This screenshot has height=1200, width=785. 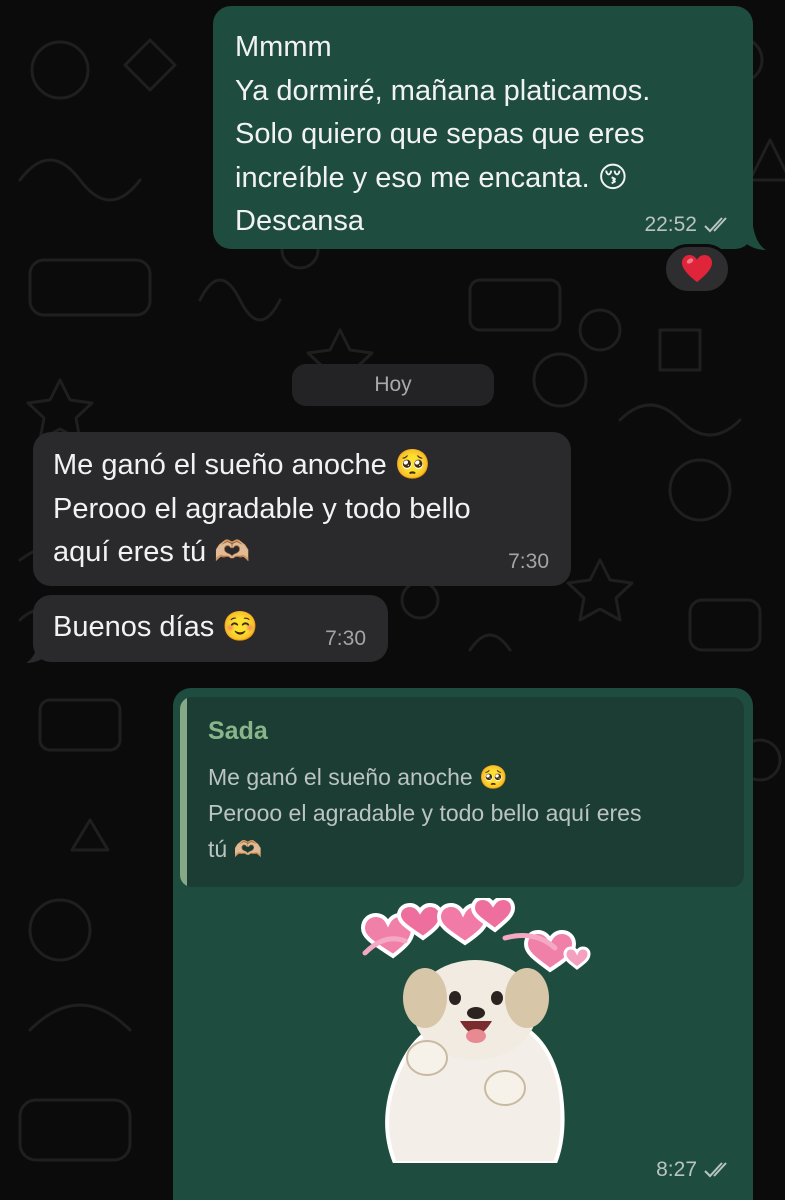 What do you see at coordinates (670, 224) in the screenshot?
I see `message-time: 22:52` at bounding box center [670, 224].